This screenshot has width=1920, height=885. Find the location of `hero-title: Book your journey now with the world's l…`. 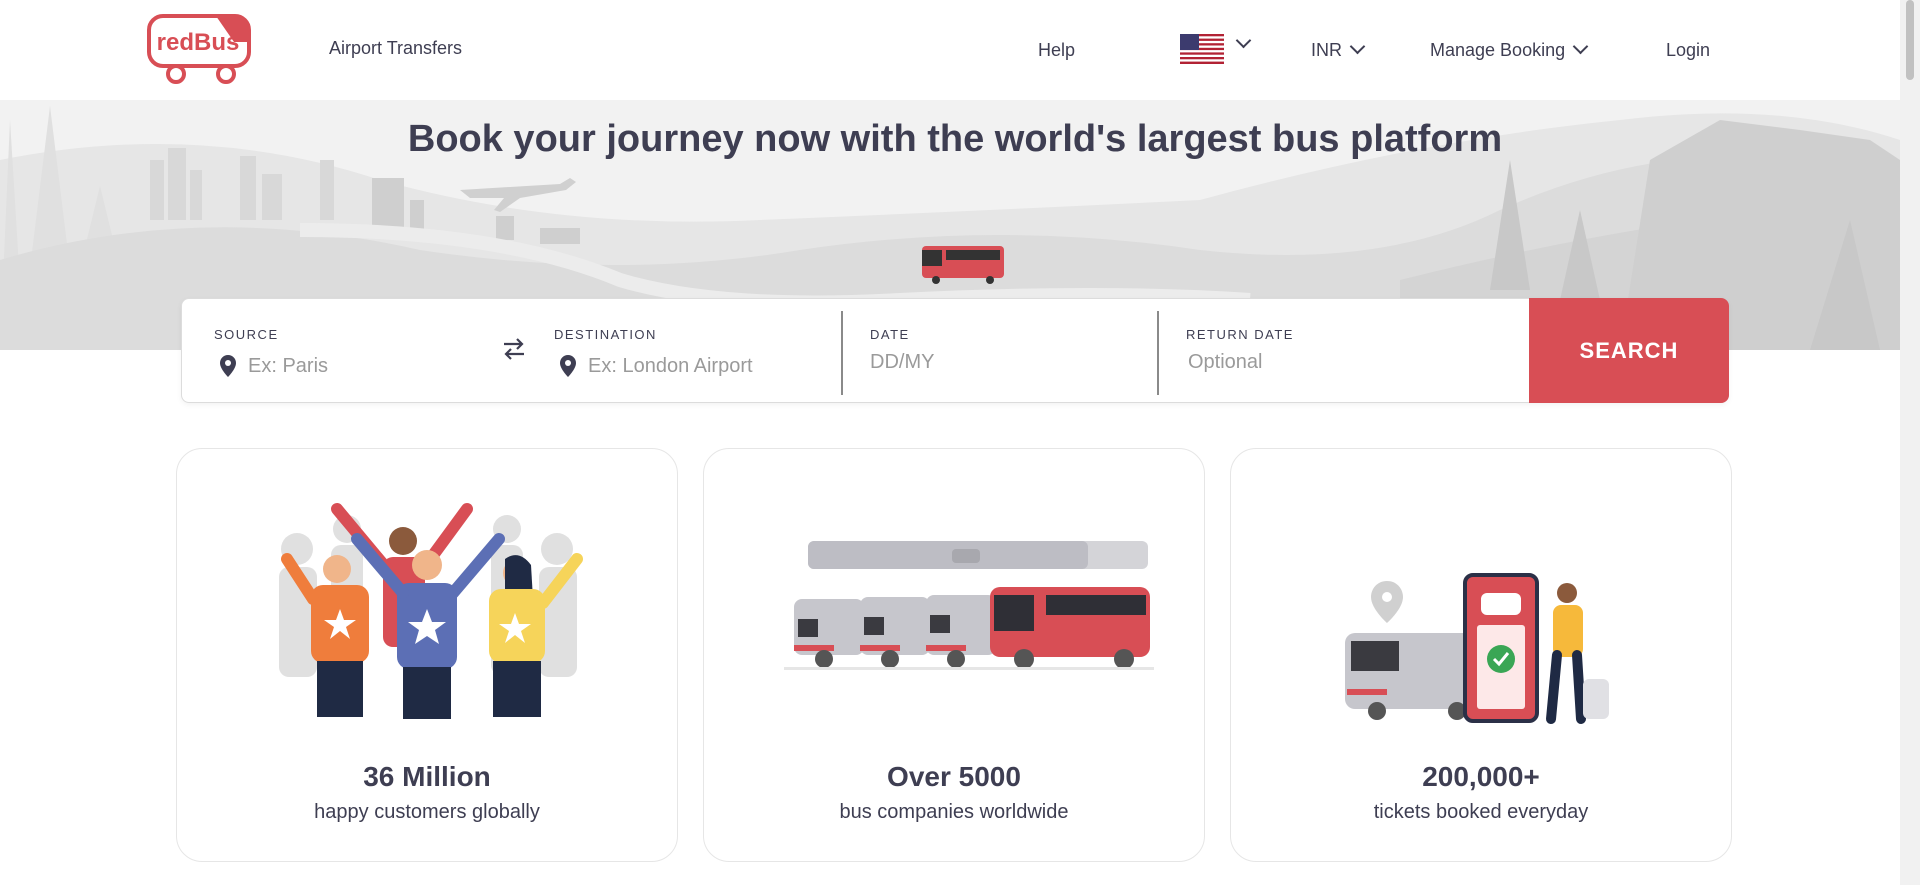

hero-title: Book your journey now with the world's l… is located at coordinates (955, 139).